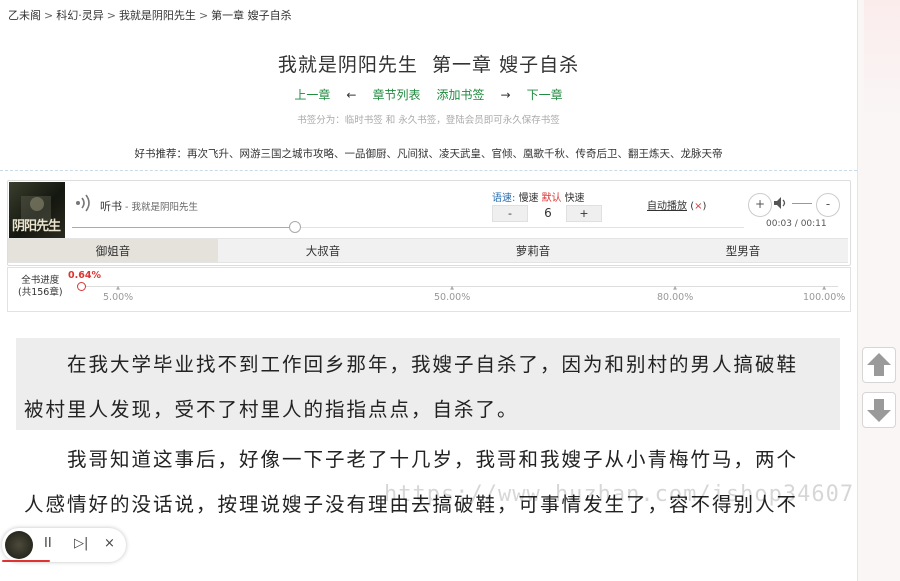  I want to click on book-progress-label-line1: 全书进度, so click(40, 280).